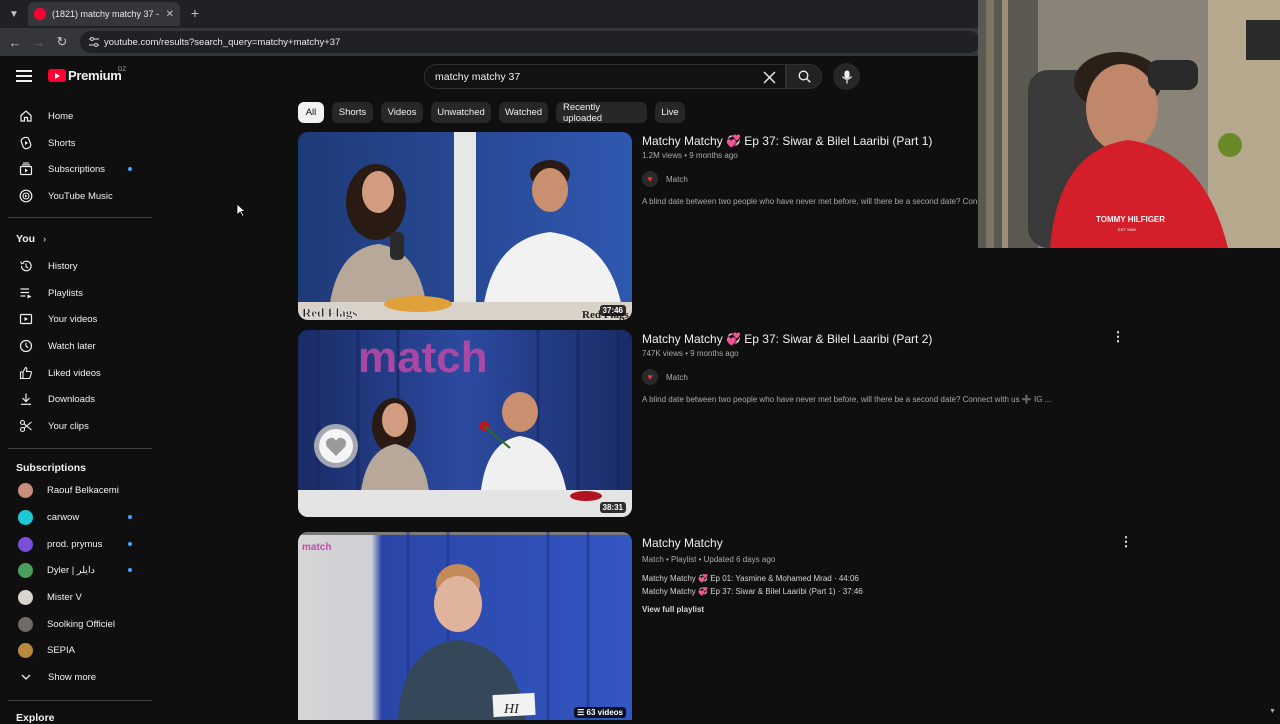 The width and height of the screenshot is (1280, 724). What do you see at coordinates (402, 112) in the screenshot?
I see `chip-videos: Videos` at bounding box center [402, 112].